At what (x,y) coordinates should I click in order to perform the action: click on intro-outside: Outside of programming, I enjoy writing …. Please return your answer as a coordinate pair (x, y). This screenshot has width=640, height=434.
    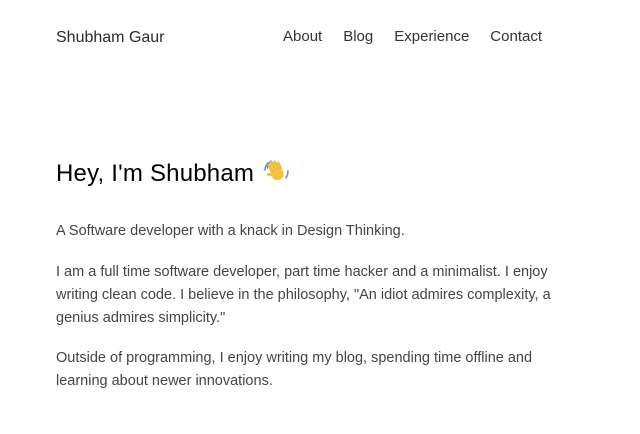
    Looking at the image, I should click on (294, 369).